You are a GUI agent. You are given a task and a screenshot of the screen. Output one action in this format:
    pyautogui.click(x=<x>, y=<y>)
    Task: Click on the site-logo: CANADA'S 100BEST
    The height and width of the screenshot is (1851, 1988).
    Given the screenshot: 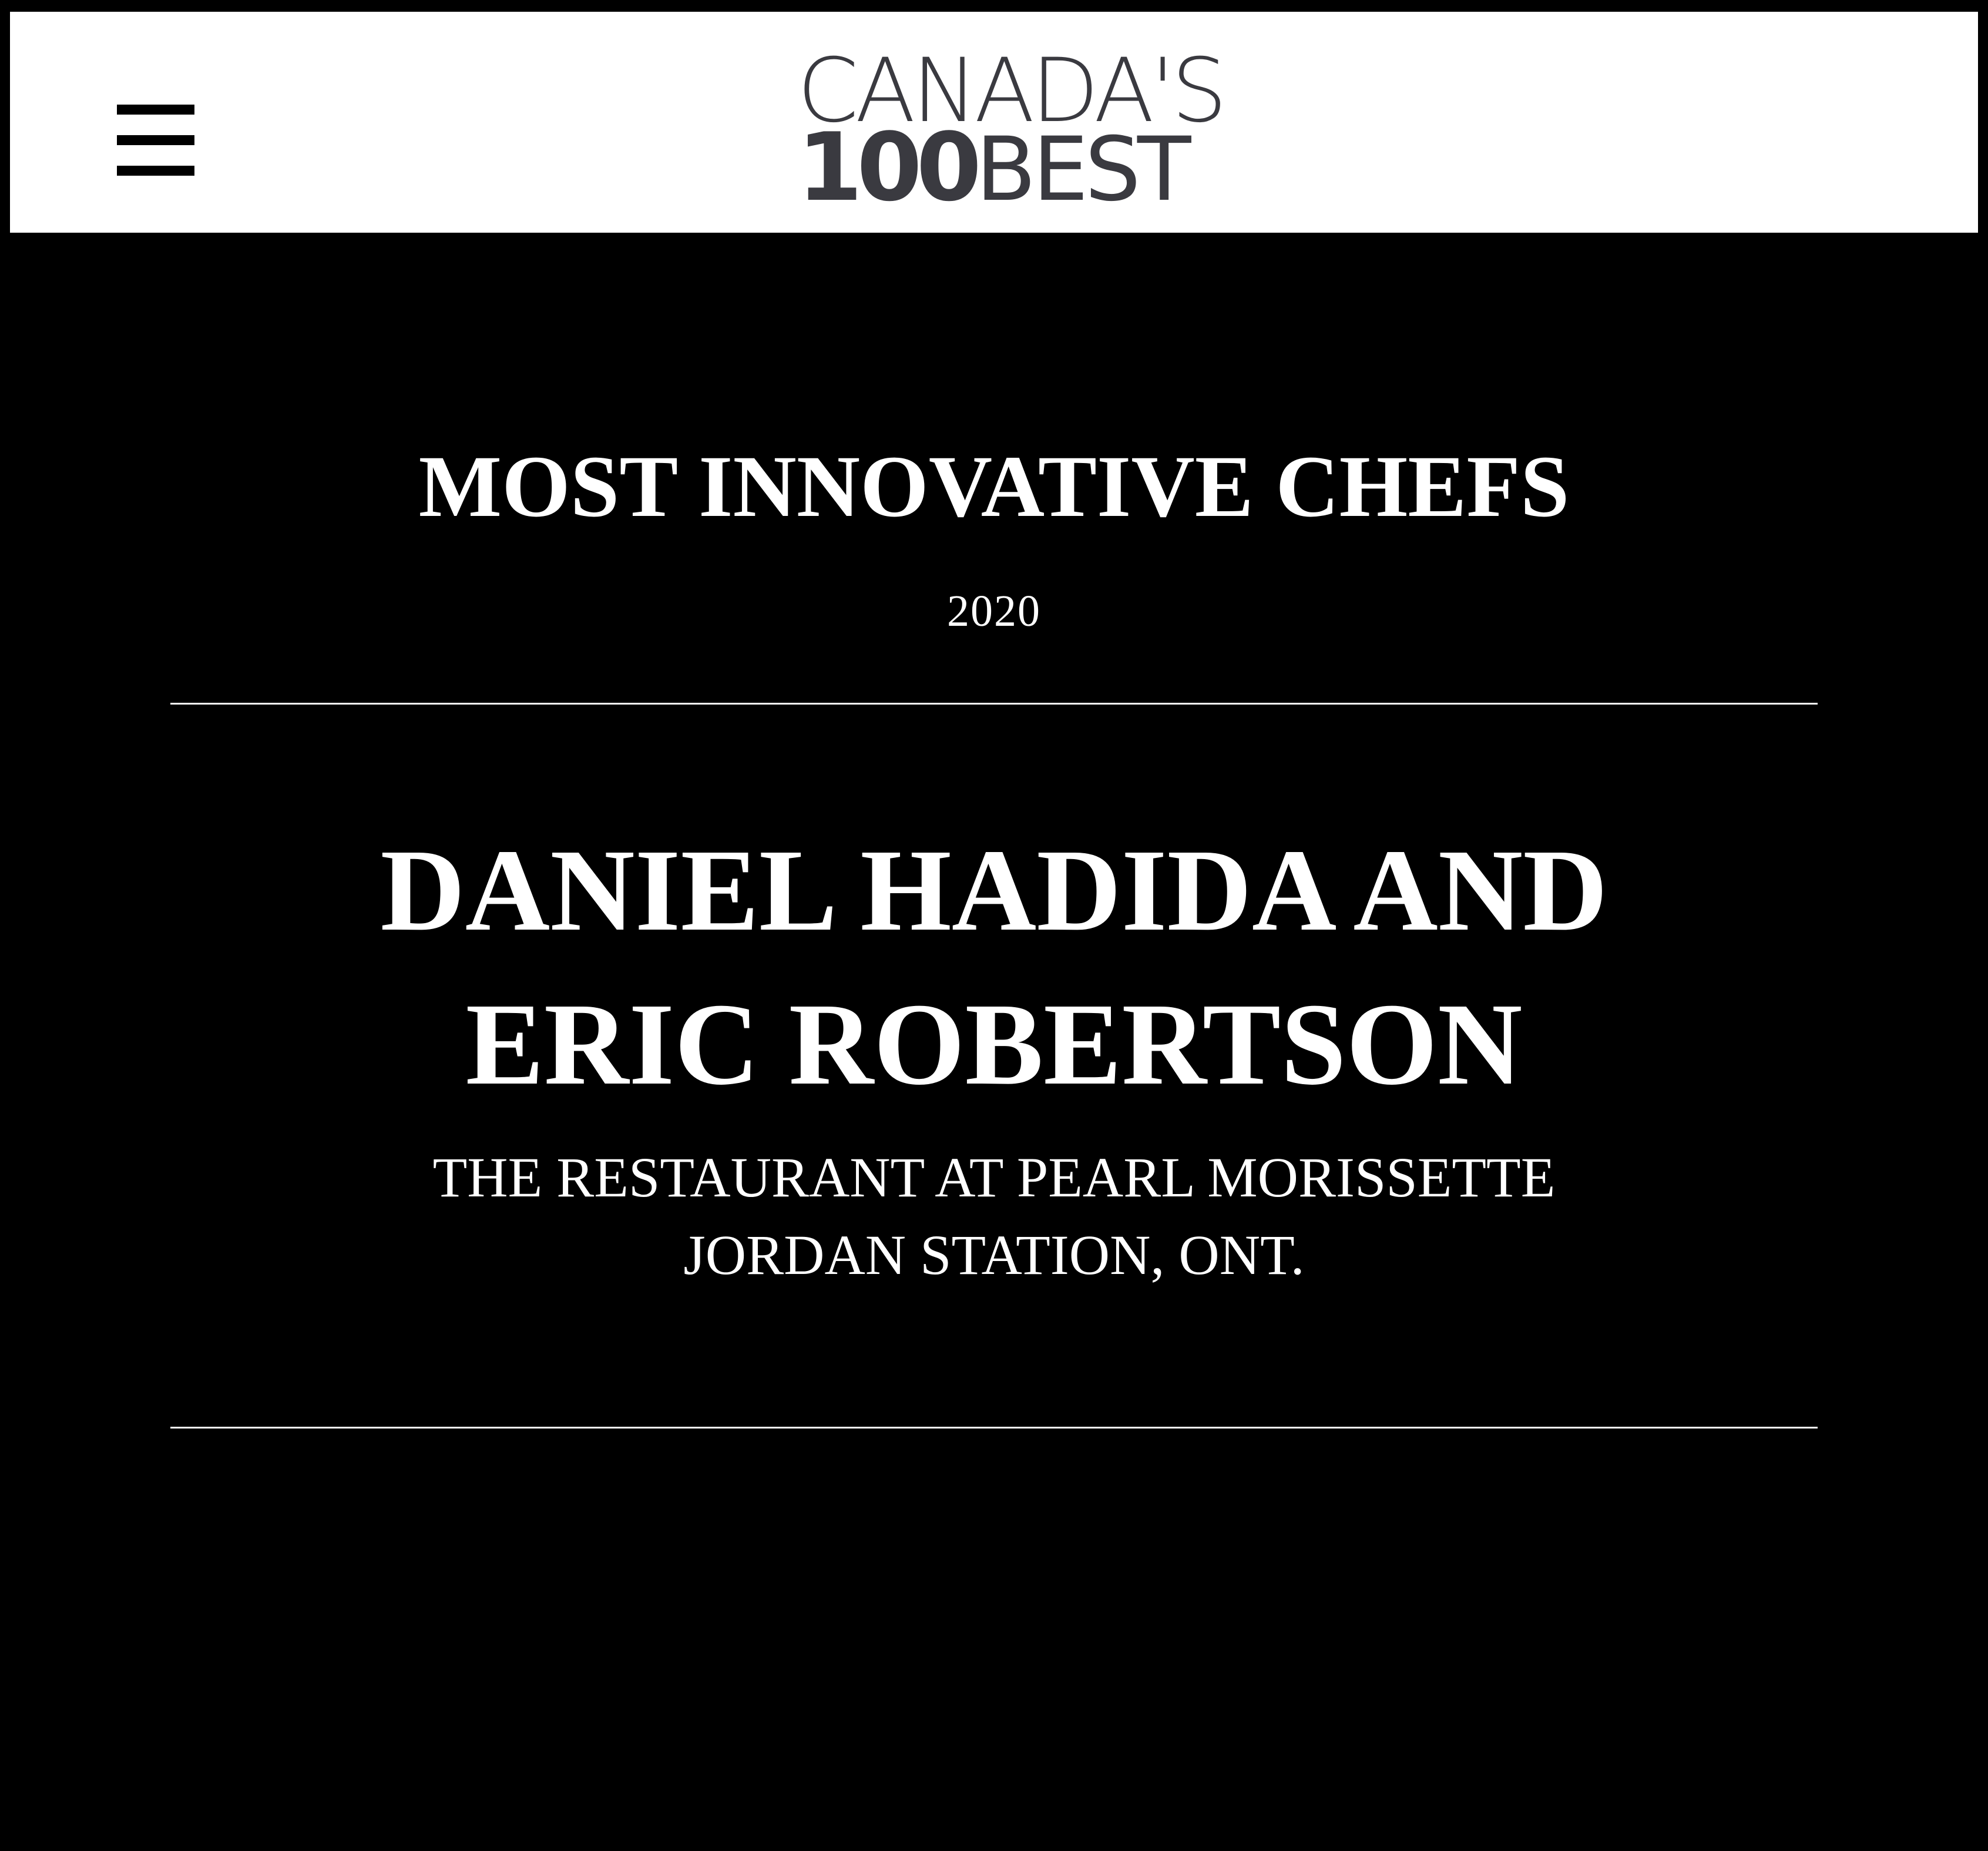 What is the action you would take?
    pyautogui.click(x=1012, y=135)
    